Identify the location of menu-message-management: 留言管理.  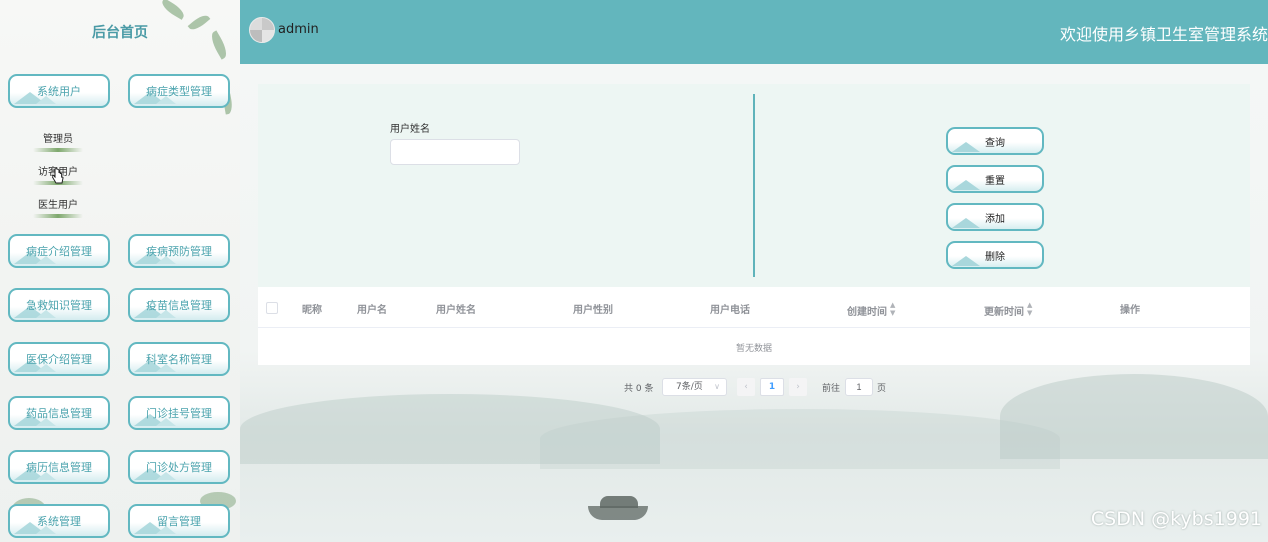
(179, 521).